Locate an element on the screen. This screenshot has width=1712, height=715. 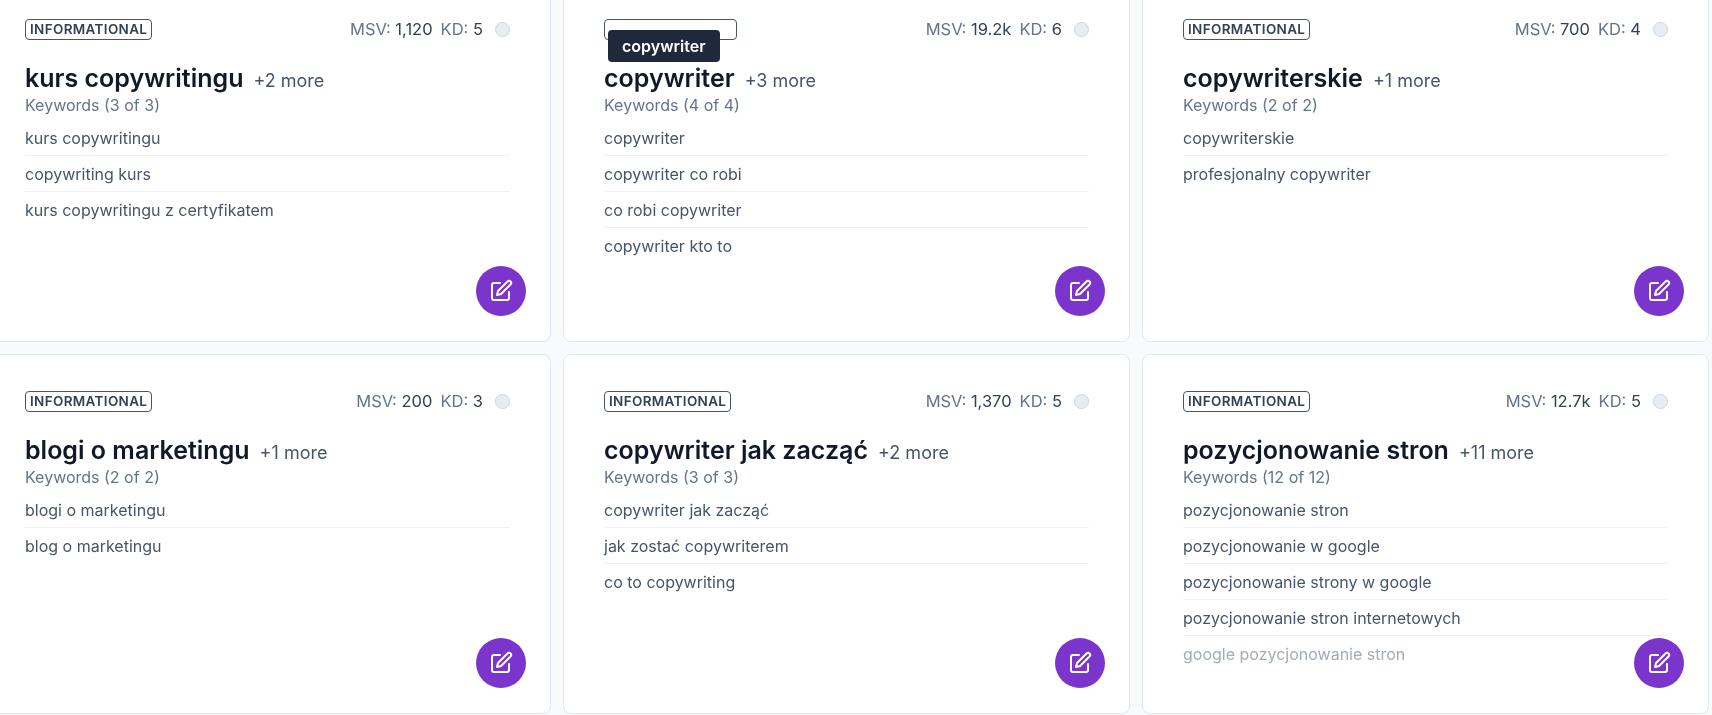
keyword-item: co to copywriting is located at coordinates (670, 582).